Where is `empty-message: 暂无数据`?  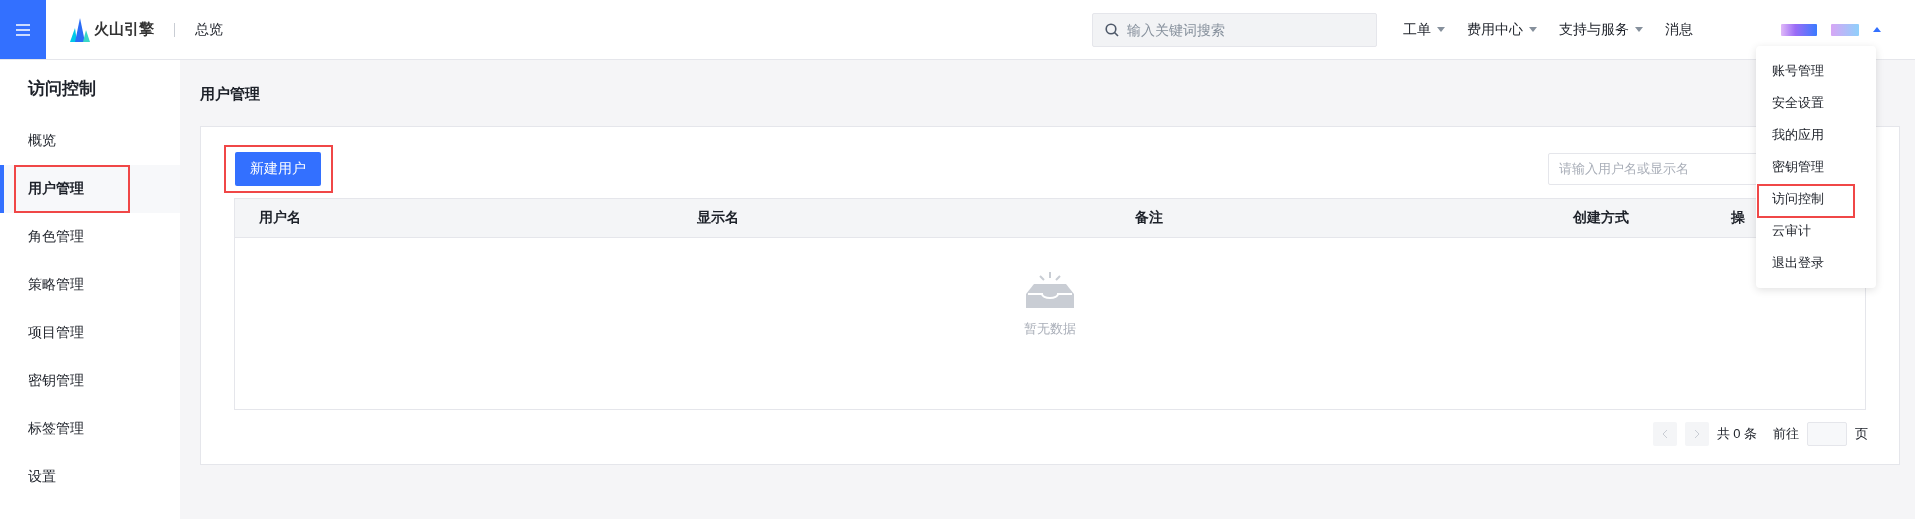 empty-message: 暂无数据 is located at coordinates (1050, 329).